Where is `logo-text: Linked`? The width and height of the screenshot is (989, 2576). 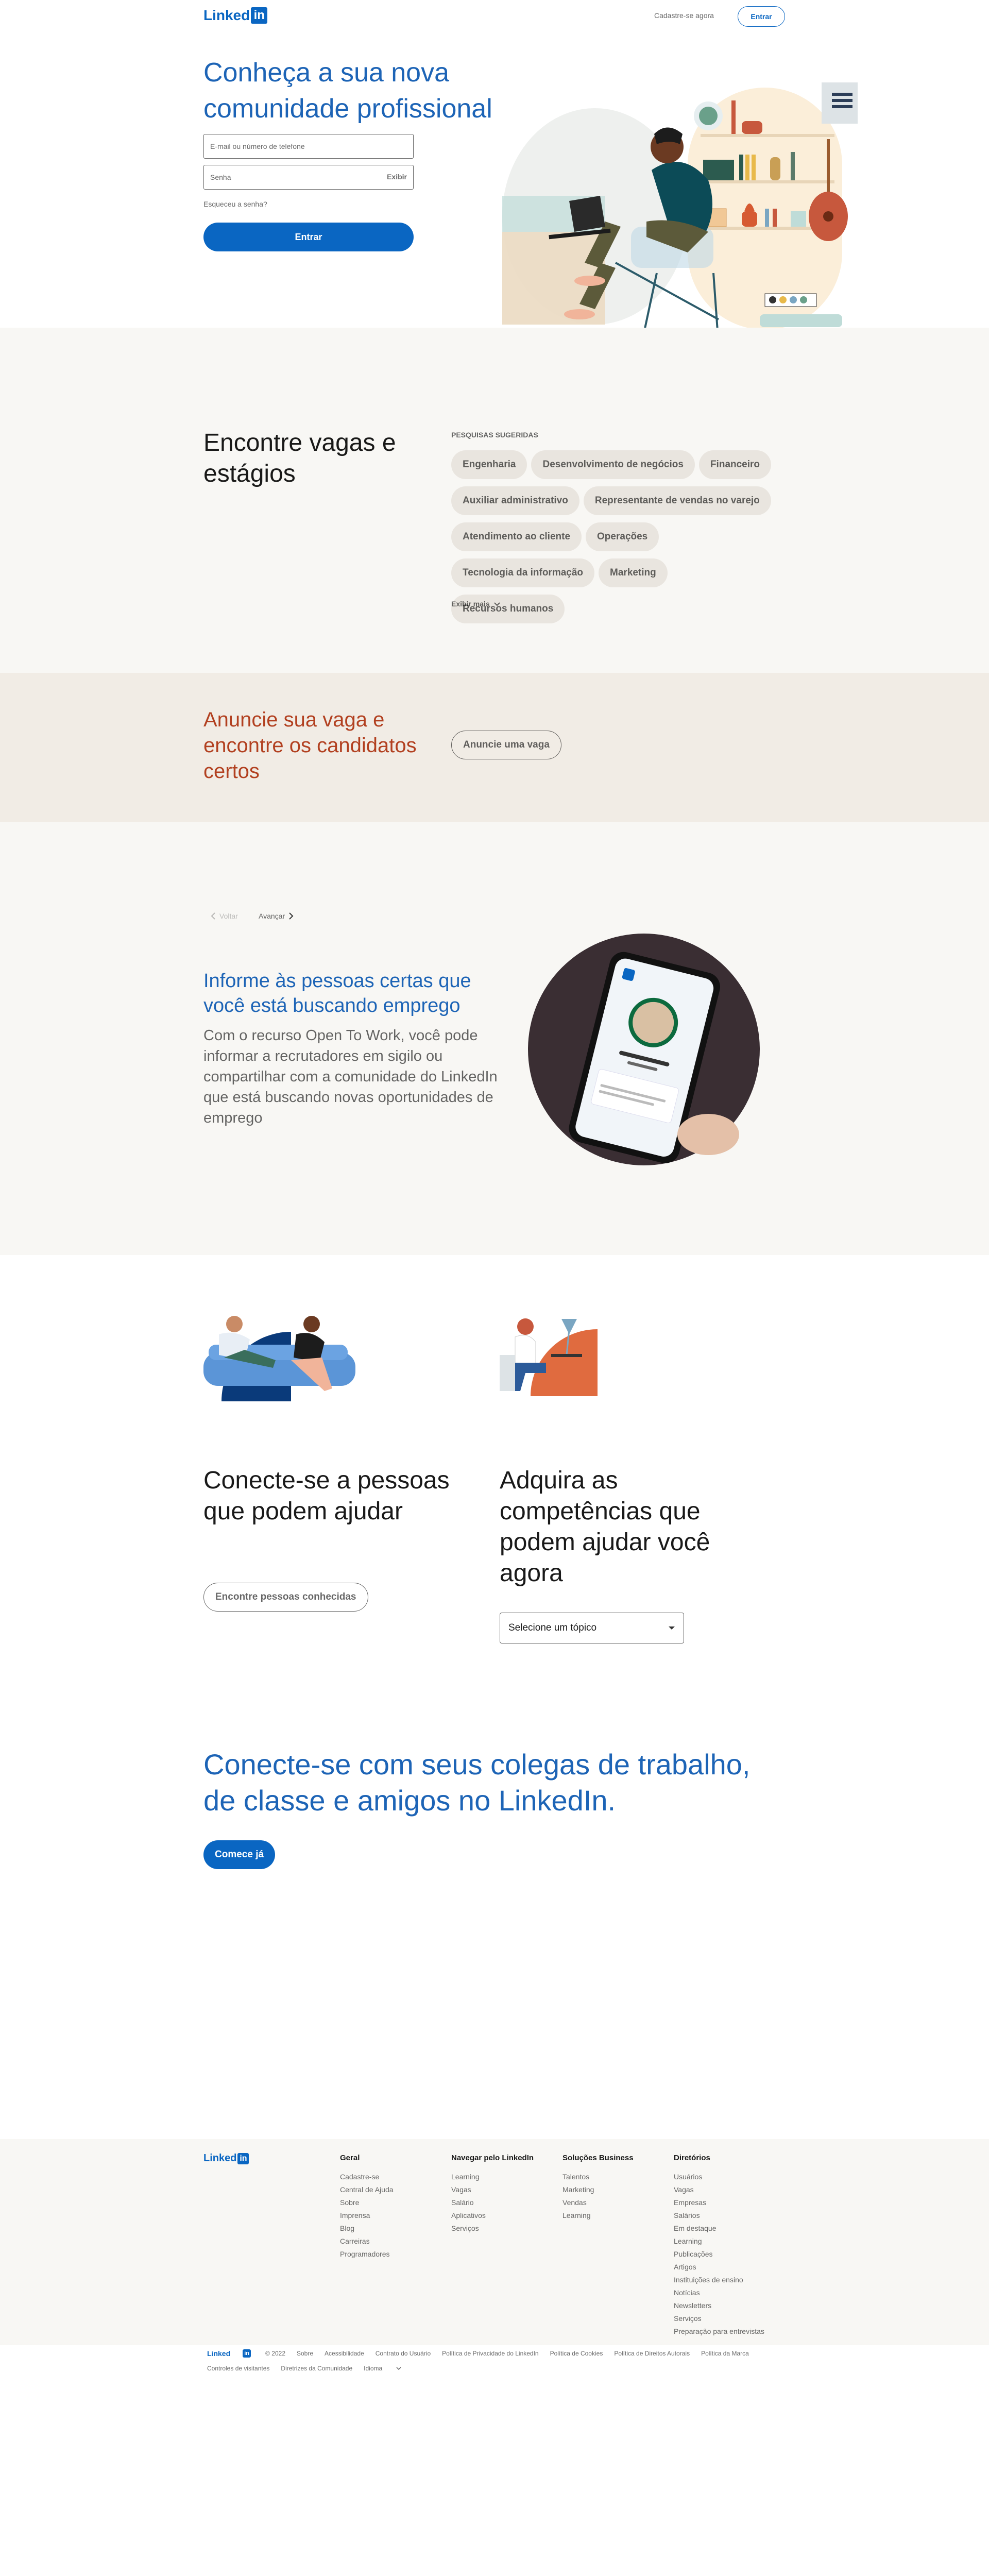 logo-text: Linked is located at coordinates (226, 15).